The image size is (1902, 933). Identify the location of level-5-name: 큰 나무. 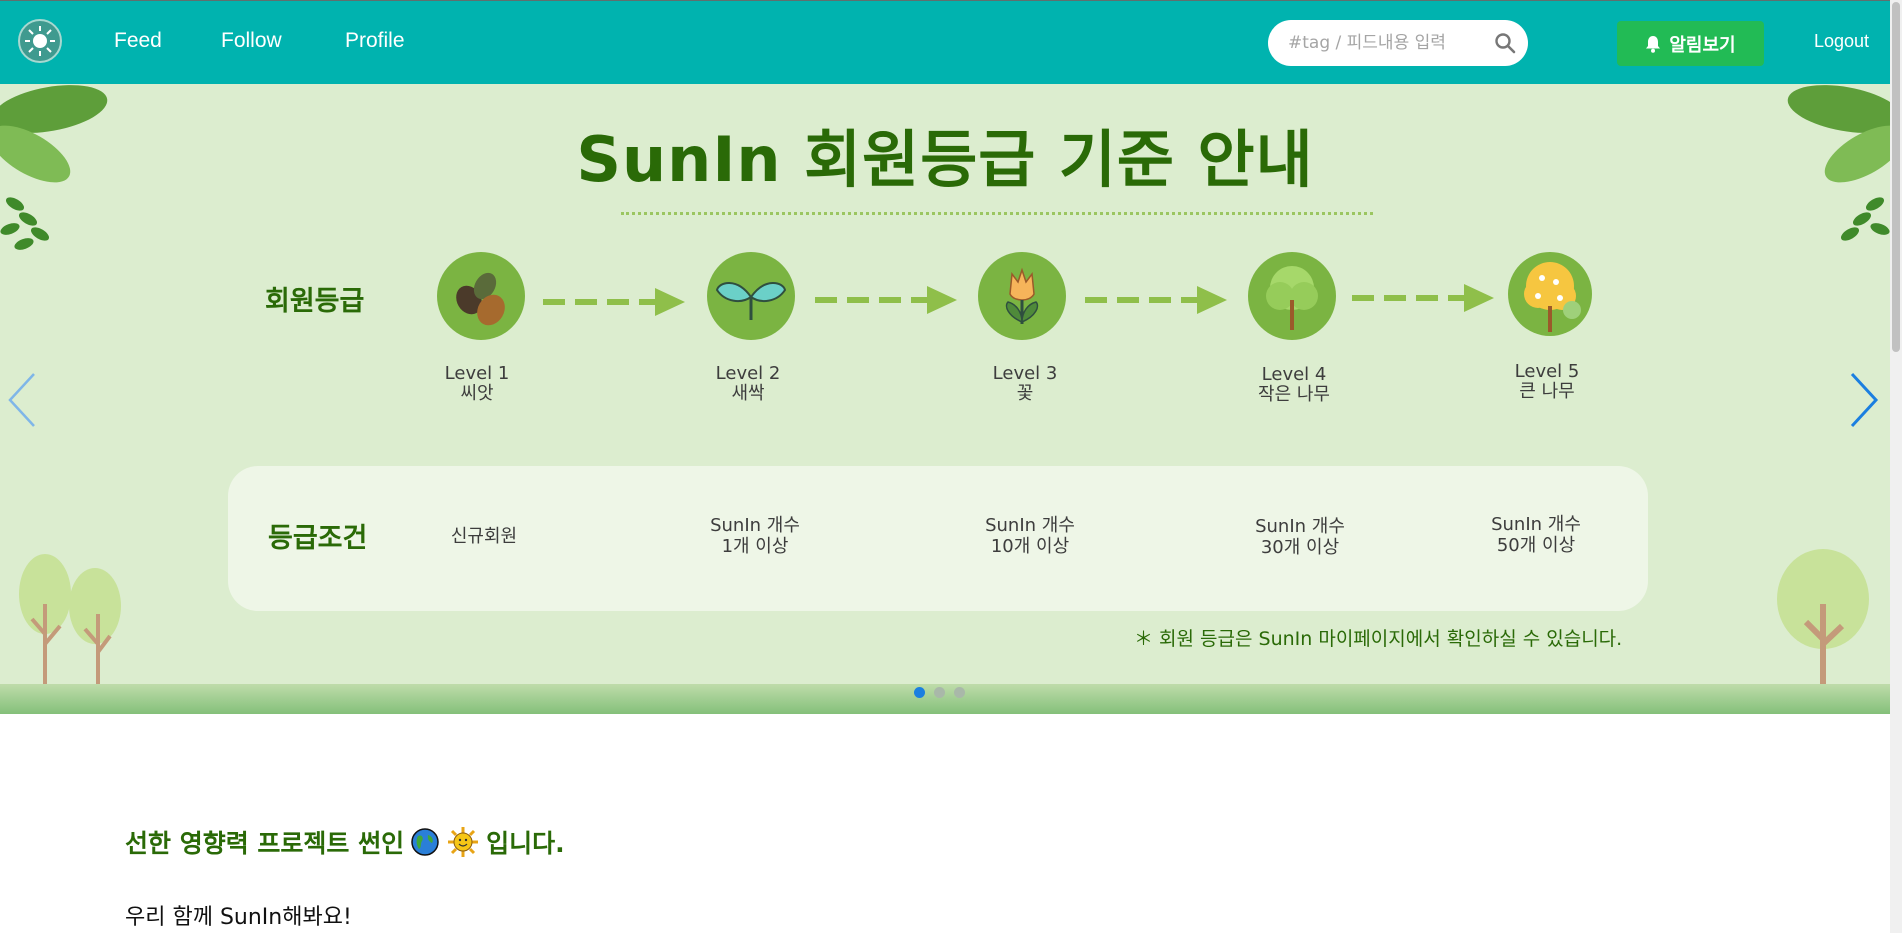
(1547, 391).